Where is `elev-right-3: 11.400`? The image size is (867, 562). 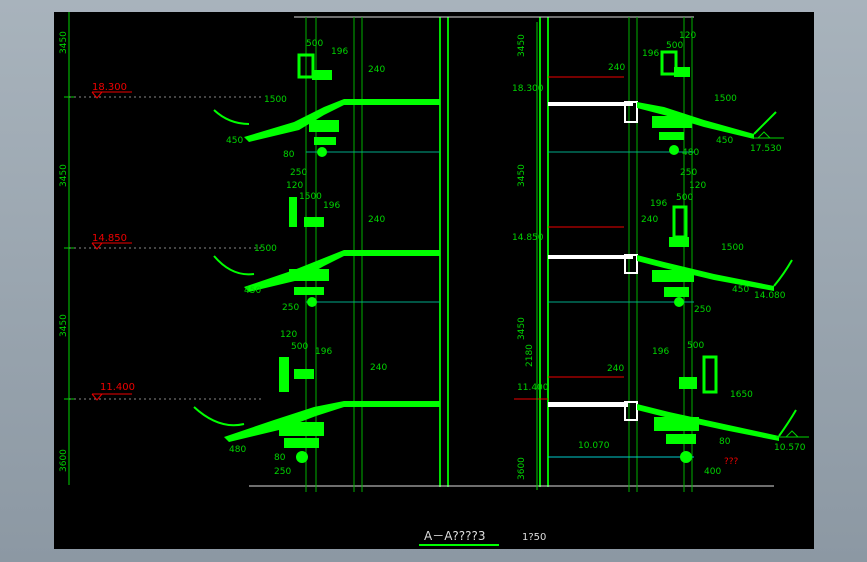 elev-right-3: 11.400 is located at coordinates (533, 388).